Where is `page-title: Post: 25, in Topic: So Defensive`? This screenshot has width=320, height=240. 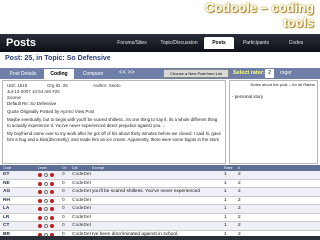
page-title: Post: 25, in Topic: So Defensive is located at coordinates (58, 58).